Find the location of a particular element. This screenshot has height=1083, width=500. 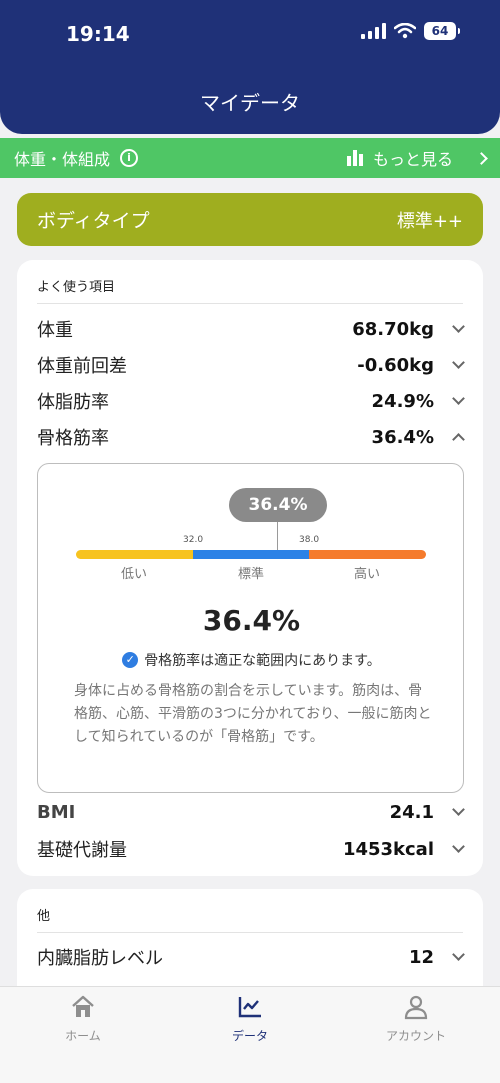

row-label: 体重 is located at coordinates (55, 330).